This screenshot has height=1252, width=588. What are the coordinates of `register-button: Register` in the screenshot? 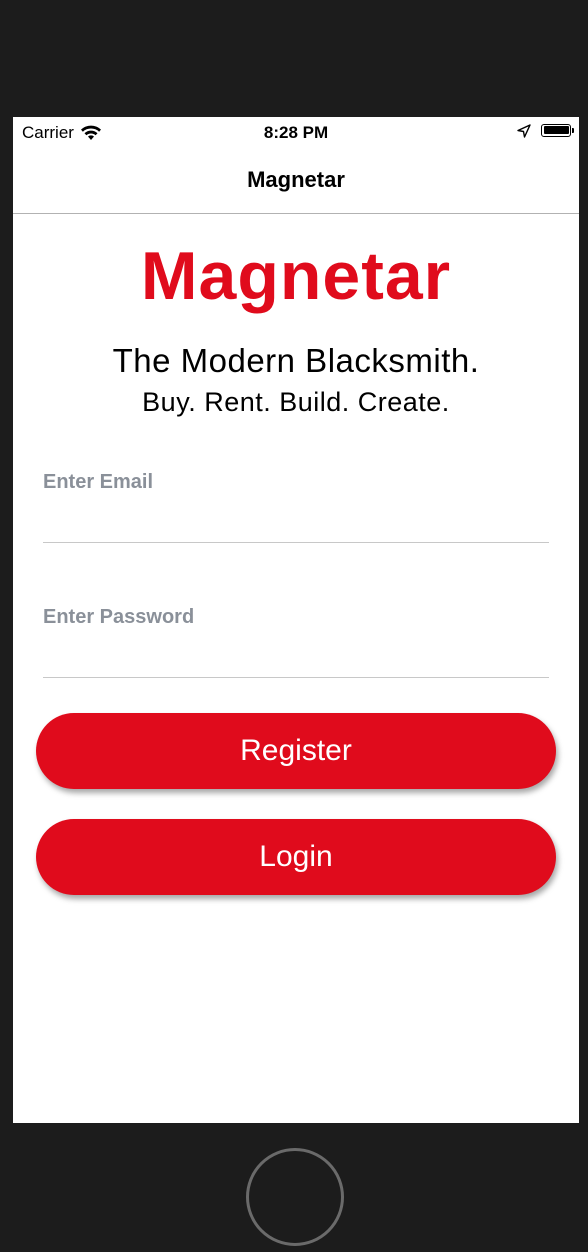 It's located at (296, 751).